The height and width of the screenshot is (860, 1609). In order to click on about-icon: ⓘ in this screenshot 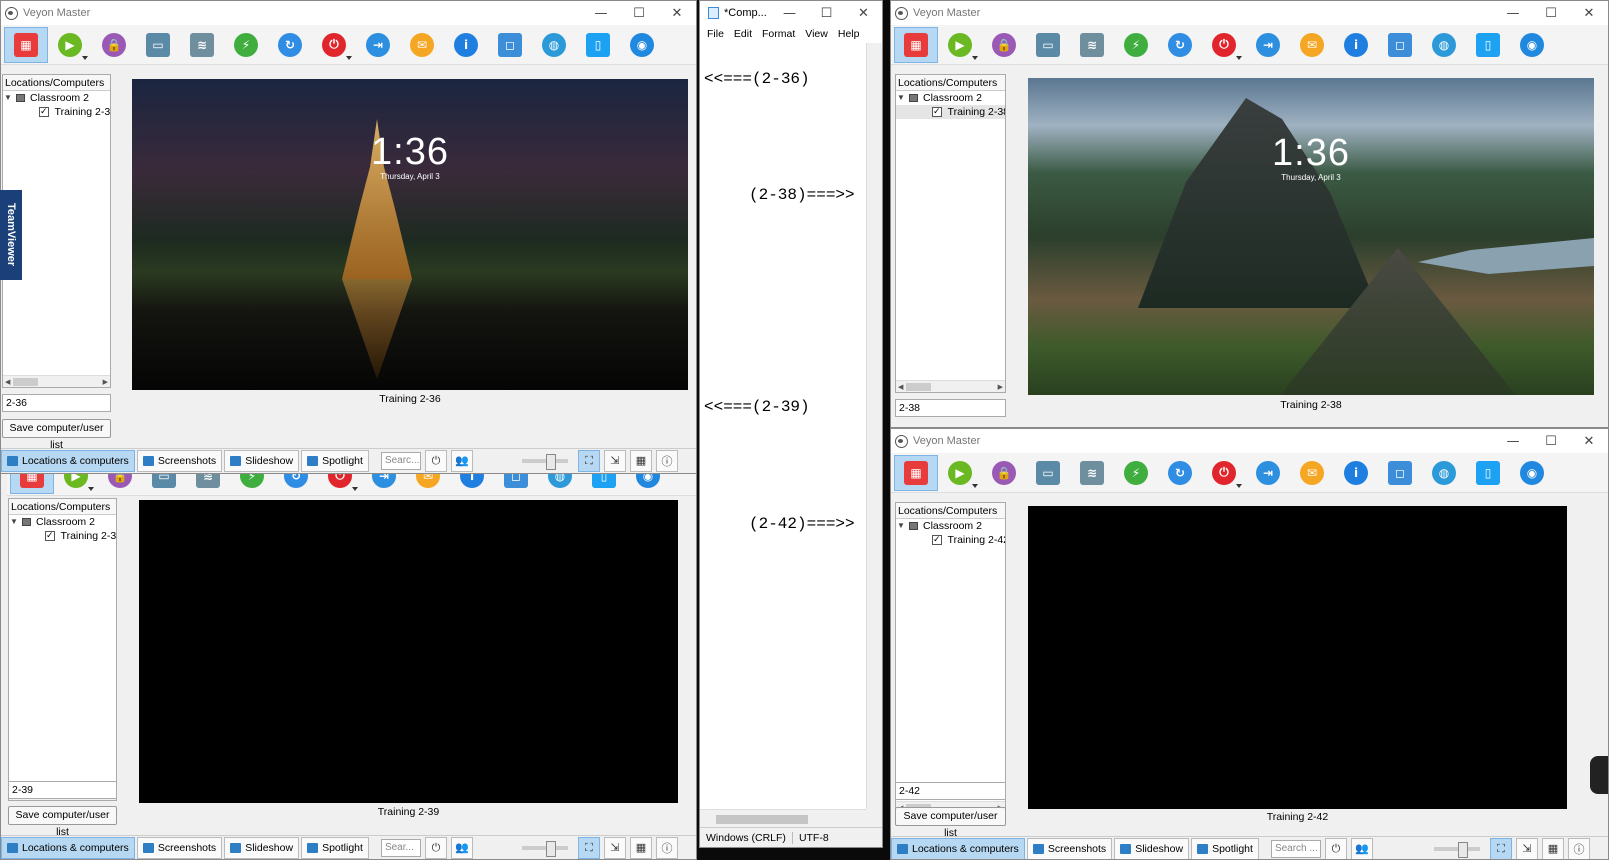, I will do `click(667, 847)`.